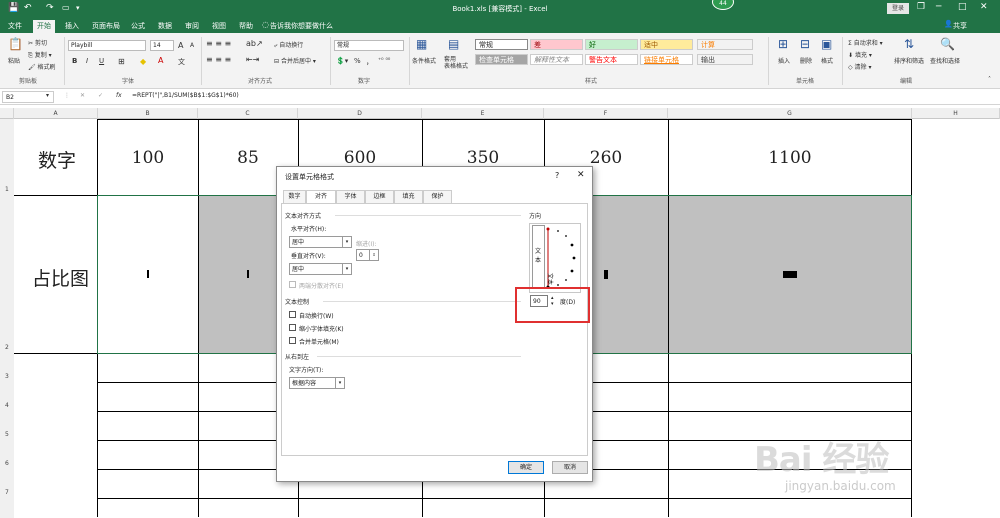 The height and width of the screenshot is (518, 1000). Describe the element at coordinates (666, 44) in the screenshot. I see `style-neutral: 适中` at that location.